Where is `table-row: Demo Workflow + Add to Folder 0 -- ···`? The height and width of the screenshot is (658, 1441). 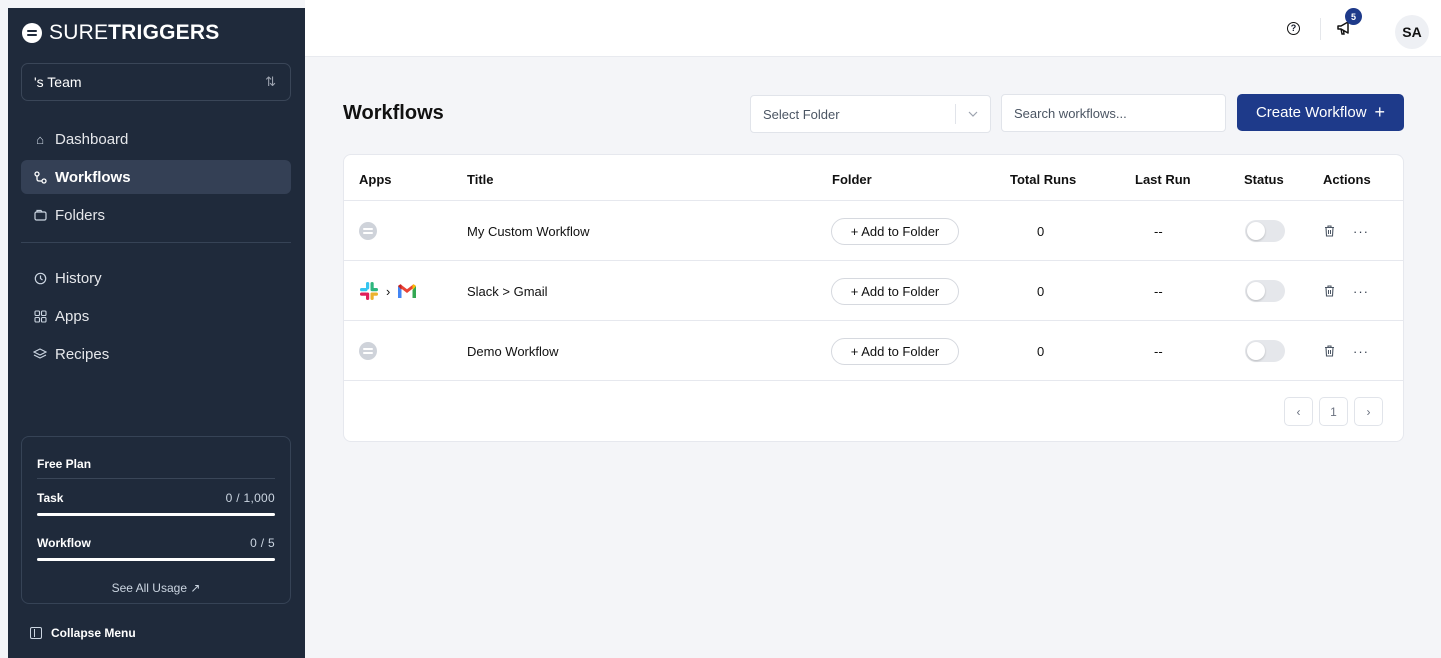 table-row: Demo Workflow + Add to Folder 0 -- ··· is located at coordinates (873, 351).